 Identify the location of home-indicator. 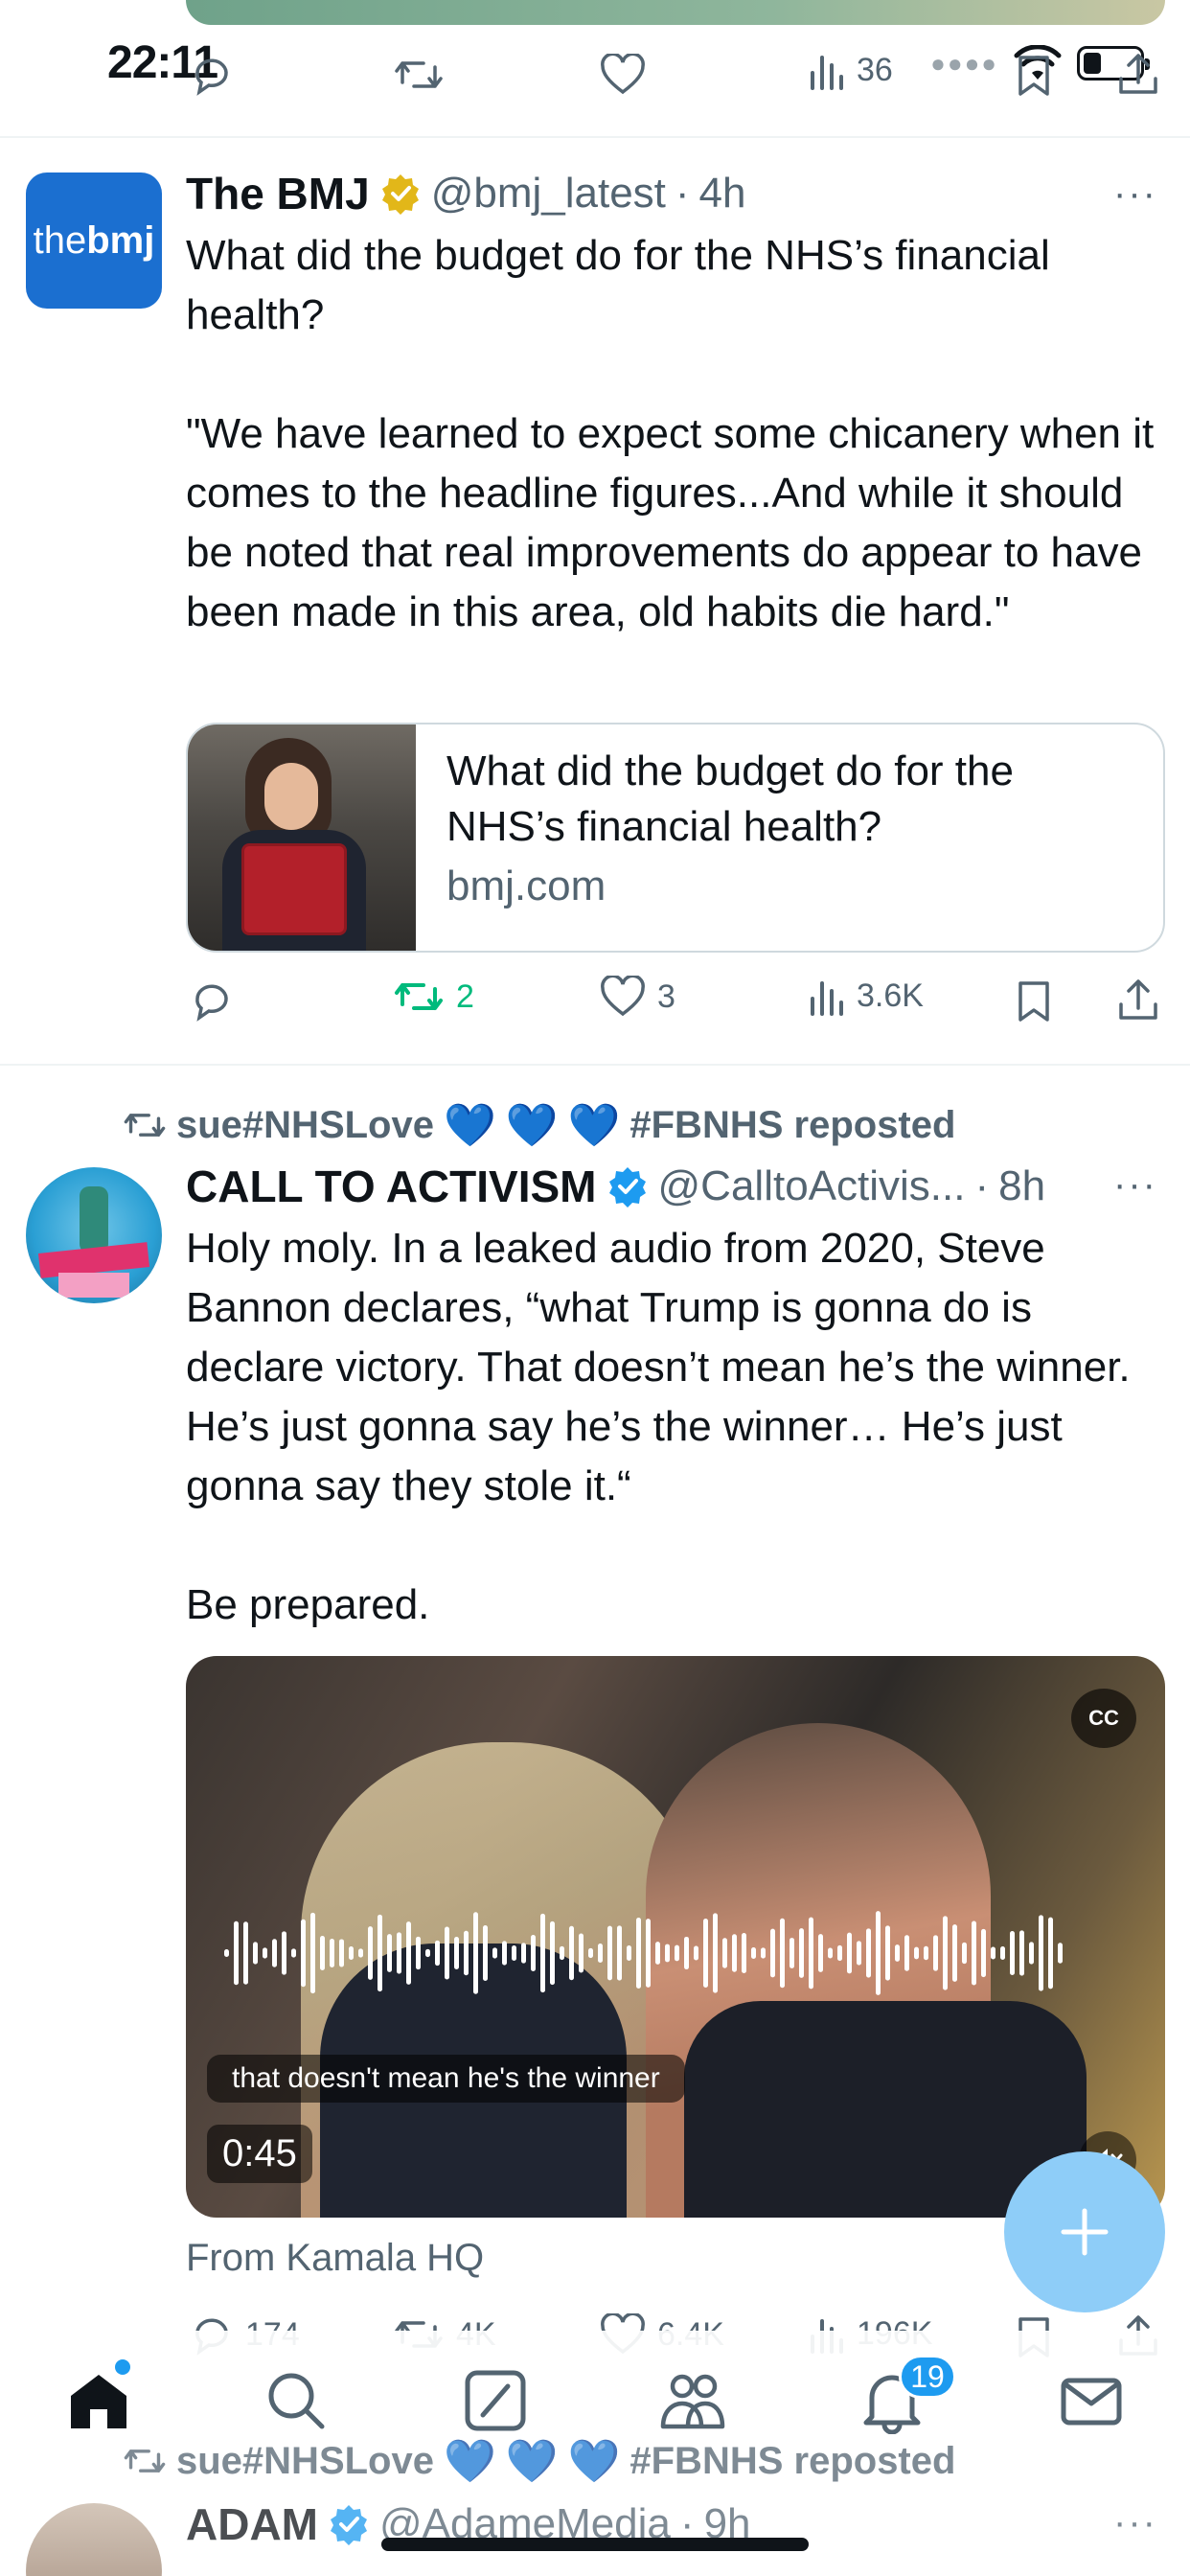
(595, 2544).